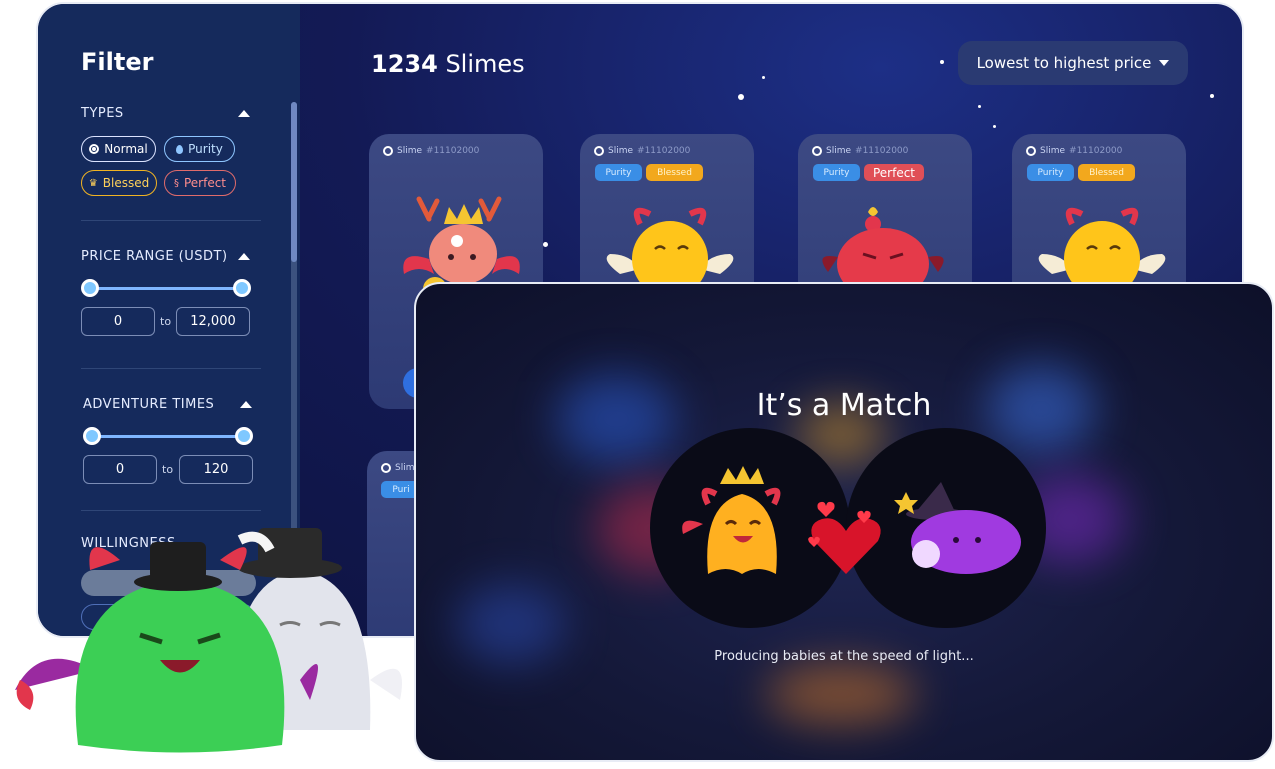  I want to click on type-chip-perfect: § Perfect, so click(200, 183).